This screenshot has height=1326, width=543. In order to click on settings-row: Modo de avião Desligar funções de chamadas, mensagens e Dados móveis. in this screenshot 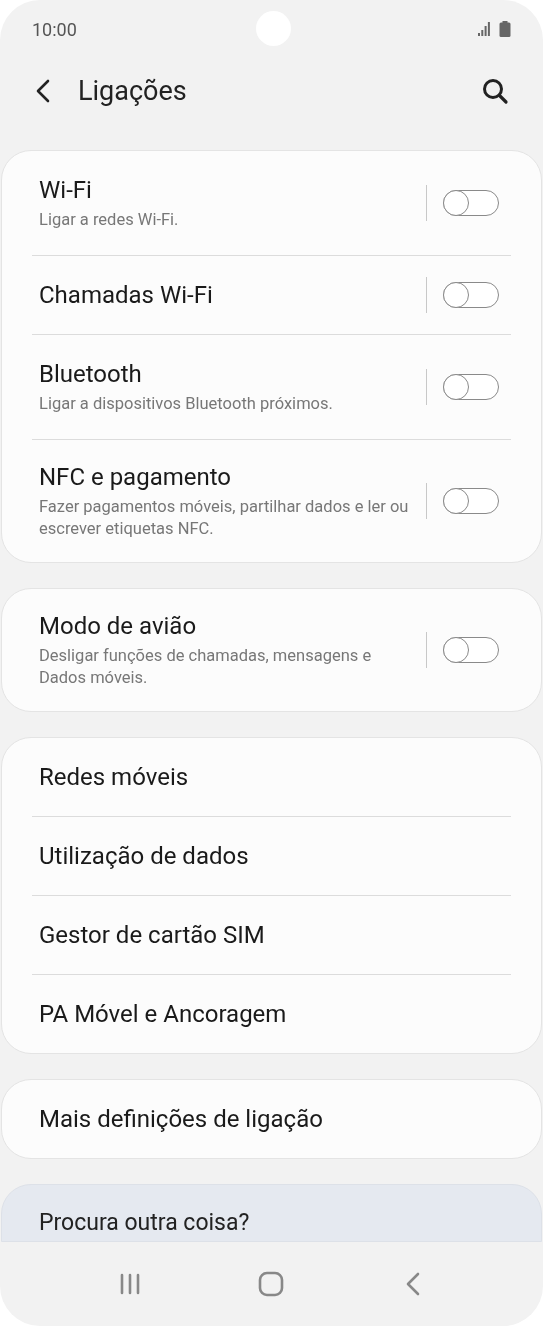, I will do `click(271, 650)`.